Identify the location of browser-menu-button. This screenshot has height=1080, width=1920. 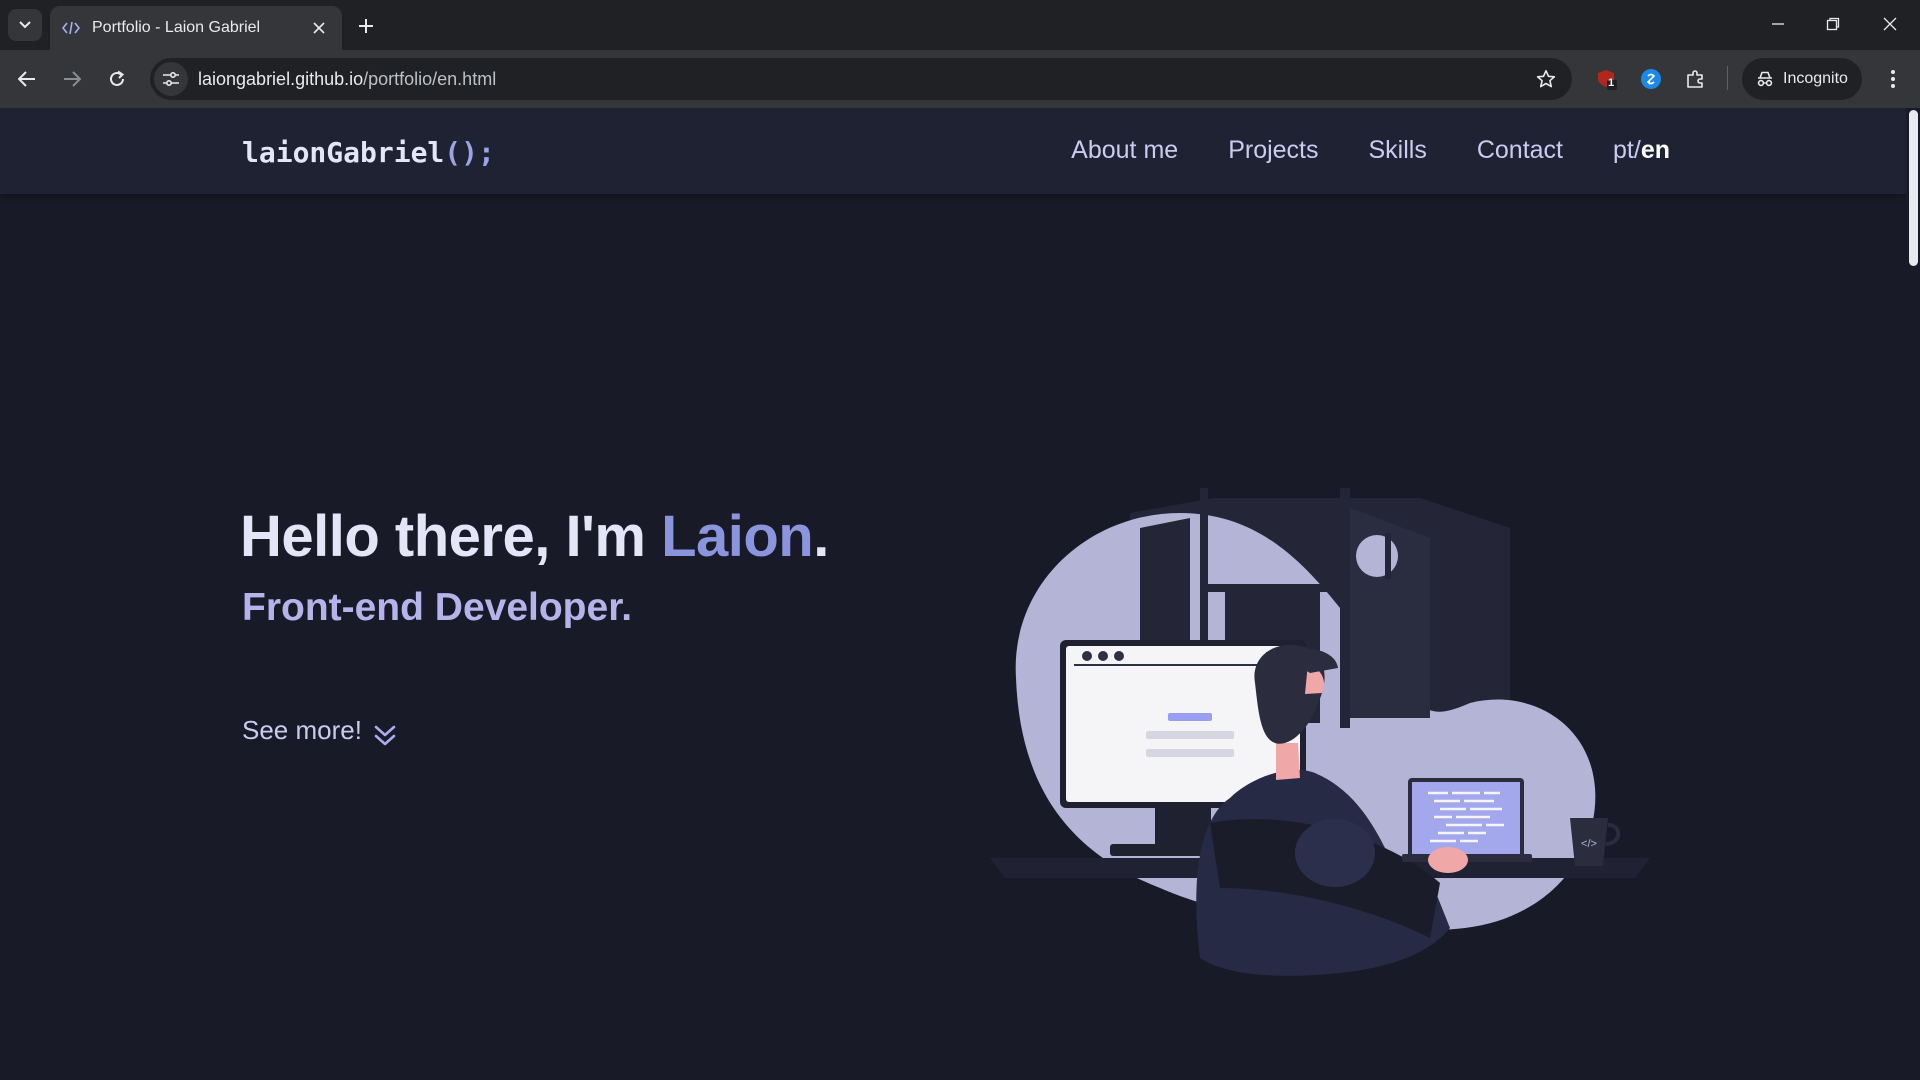
(1893, 79).